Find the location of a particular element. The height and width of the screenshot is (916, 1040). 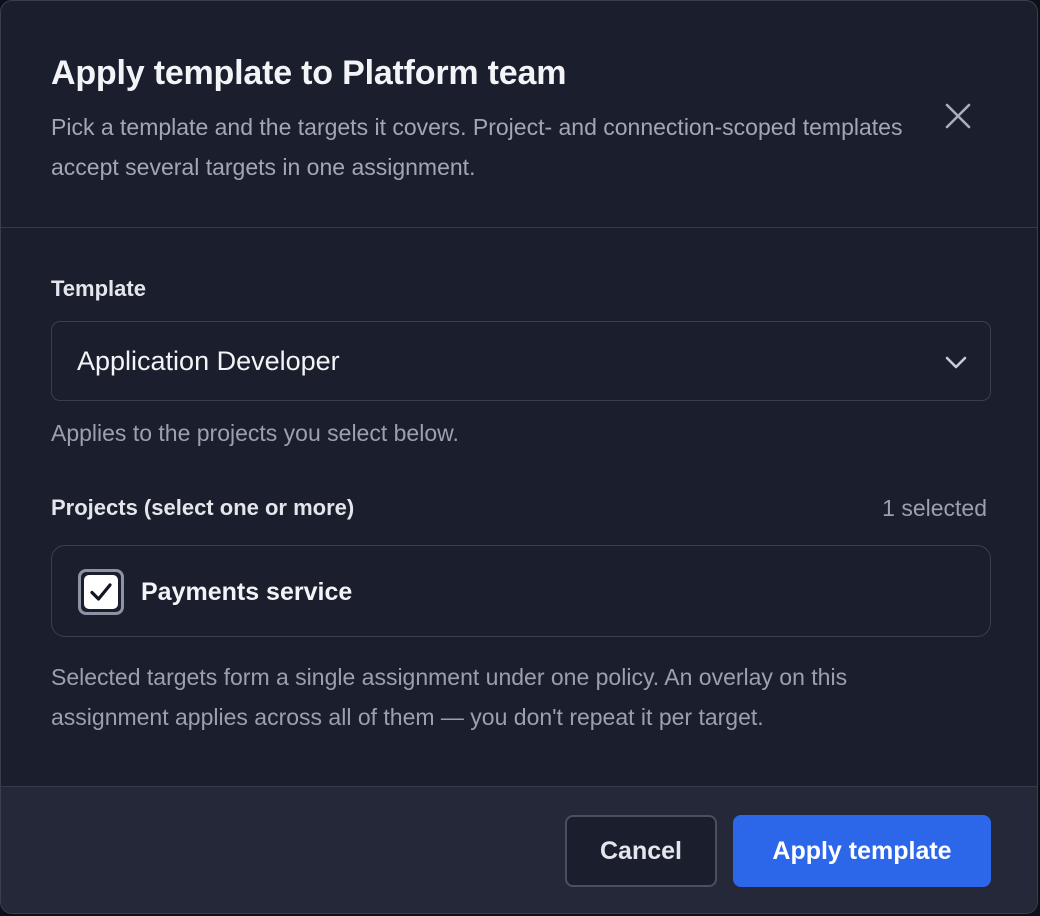

project-label: Payments service is located at coordinates (247, 592).